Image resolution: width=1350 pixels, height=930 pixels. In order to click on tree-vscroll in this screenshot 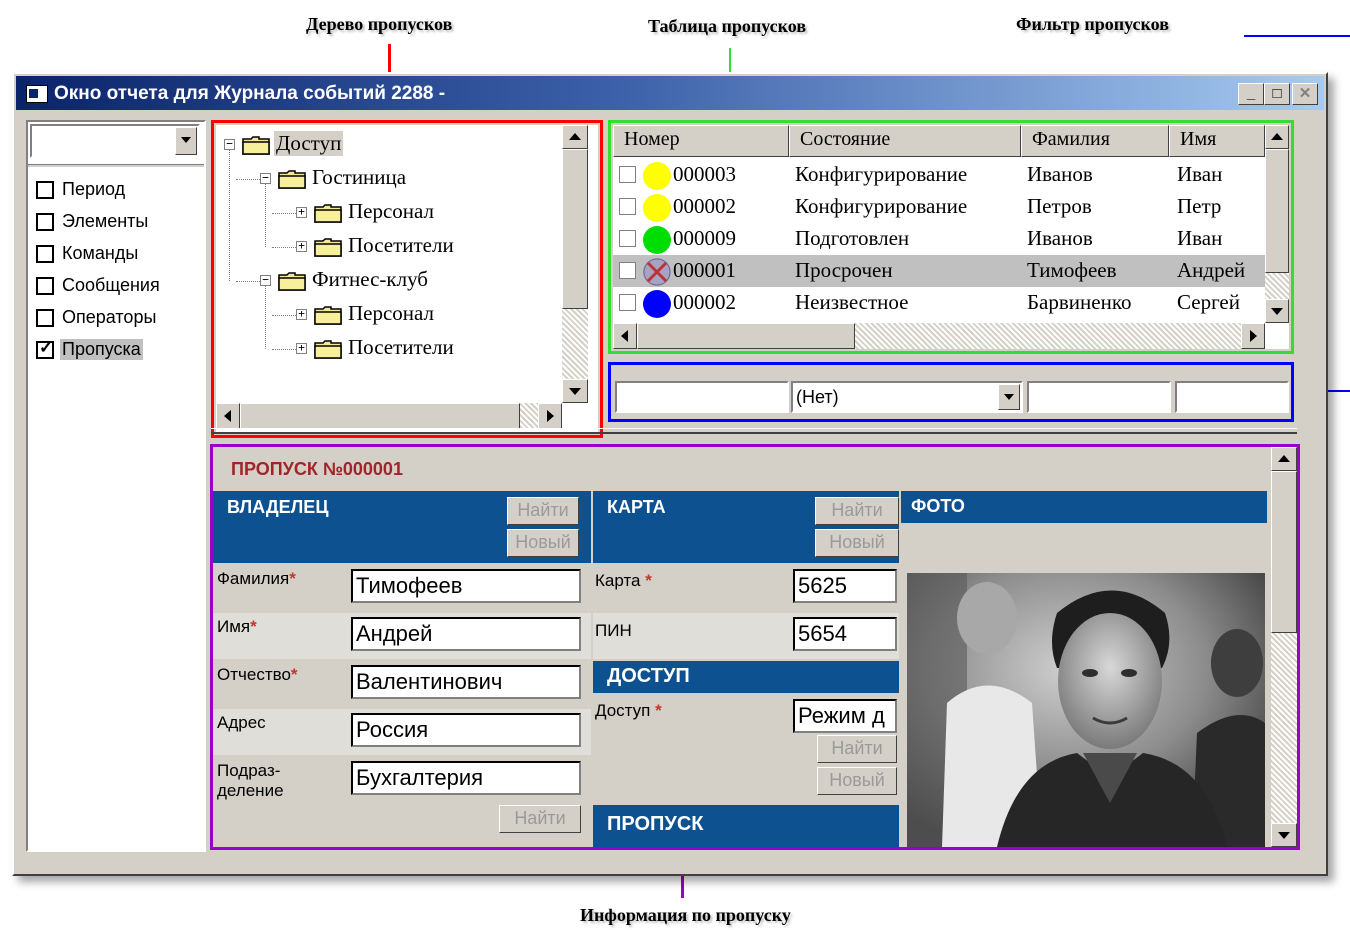, I will do `click(575, 264)`.